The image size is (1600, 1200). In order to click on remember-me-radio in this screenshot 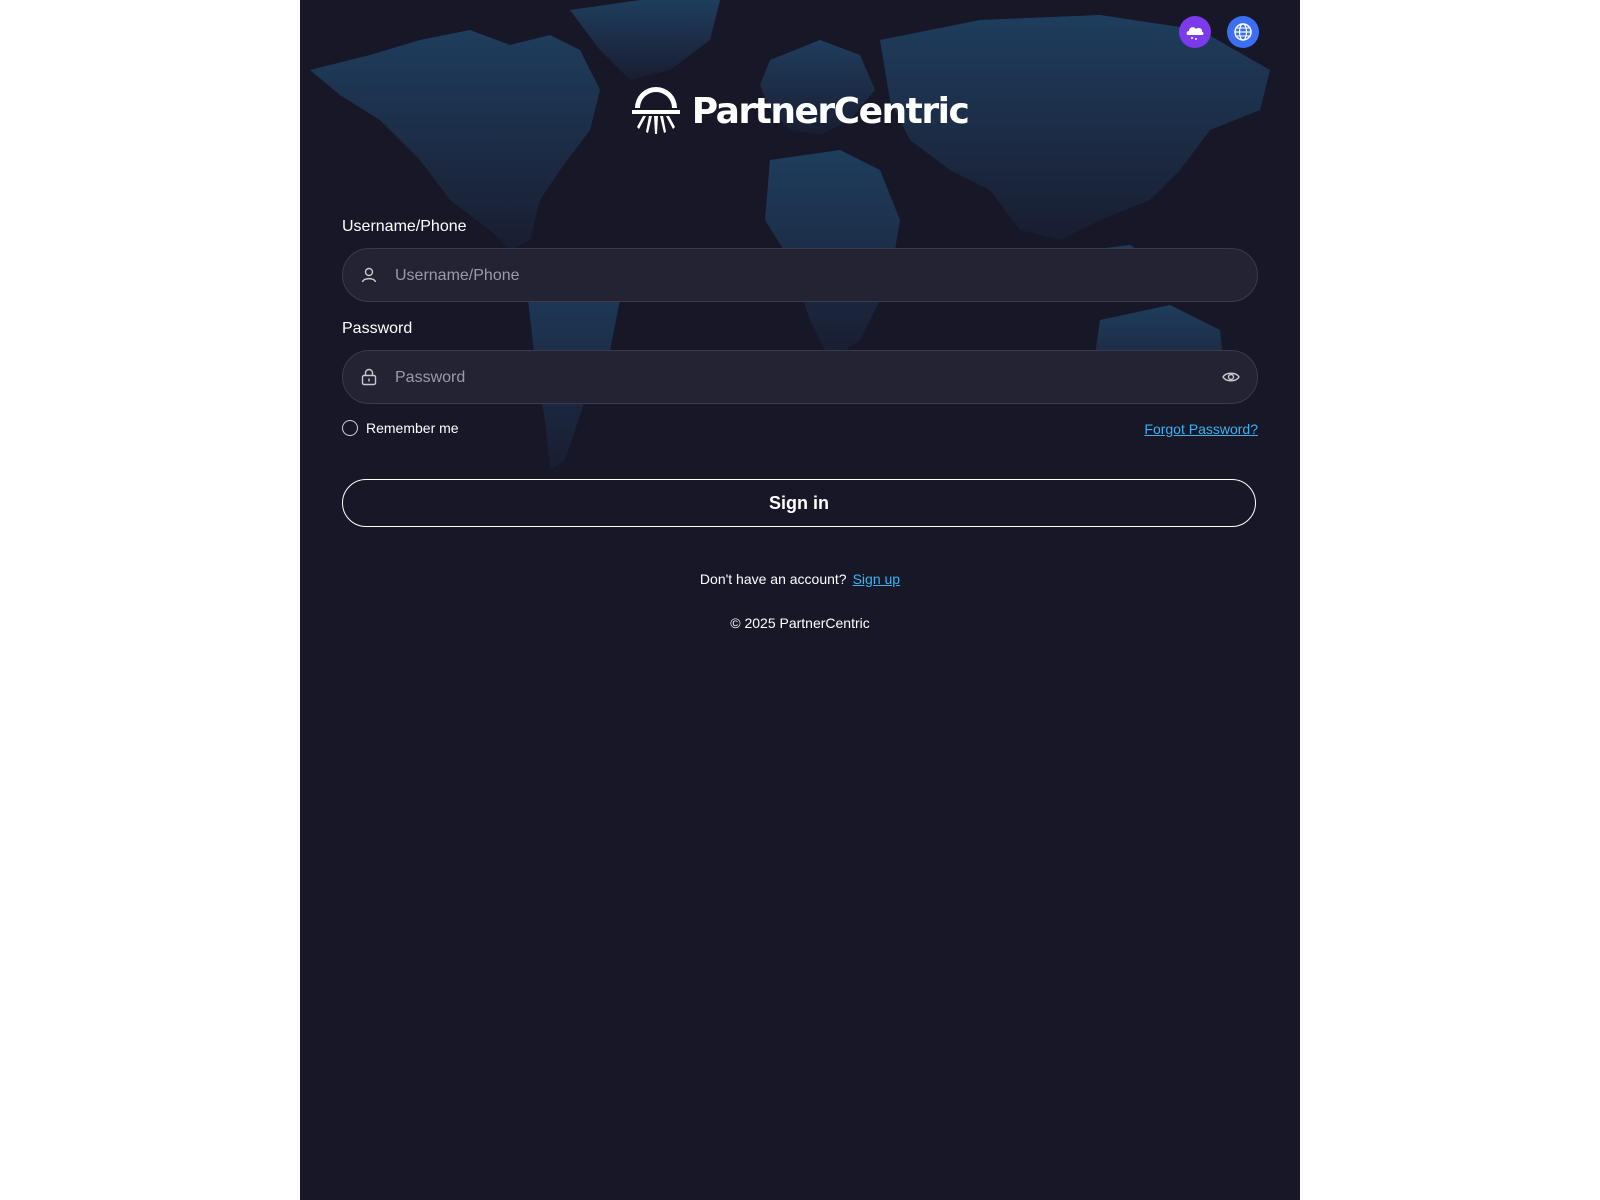, I will do `click(350, 428)`.